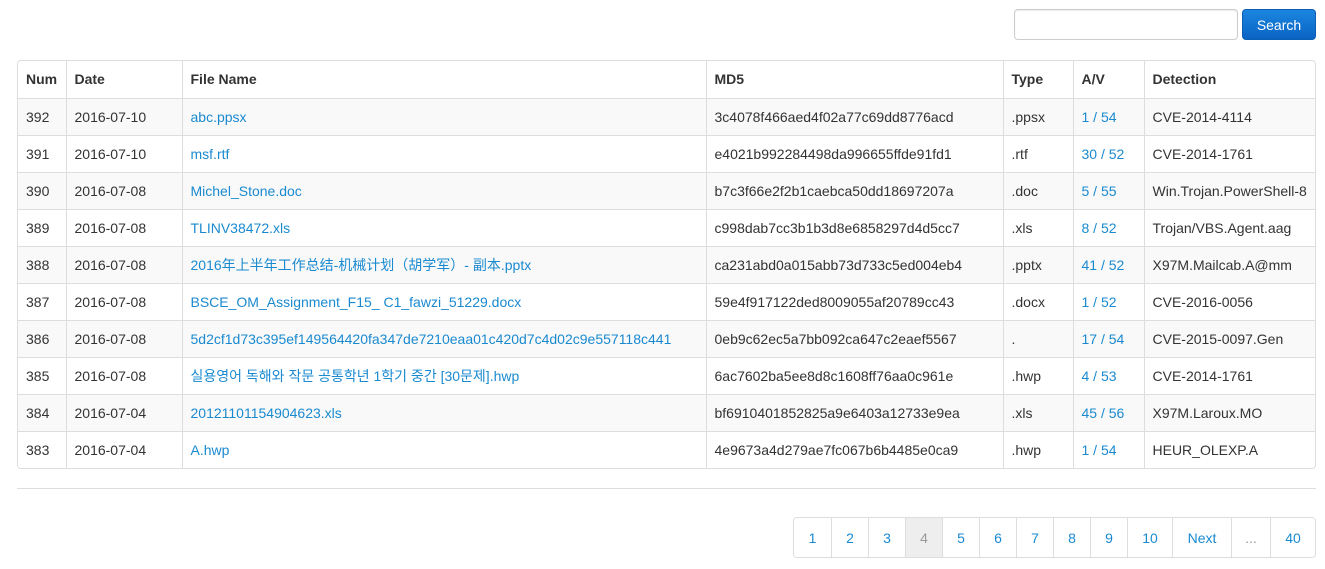 The image size is (1325, 569). Describe the element at coordinates (1037, 190) in the screenshot. I see `cell-type: .doc` at that location.